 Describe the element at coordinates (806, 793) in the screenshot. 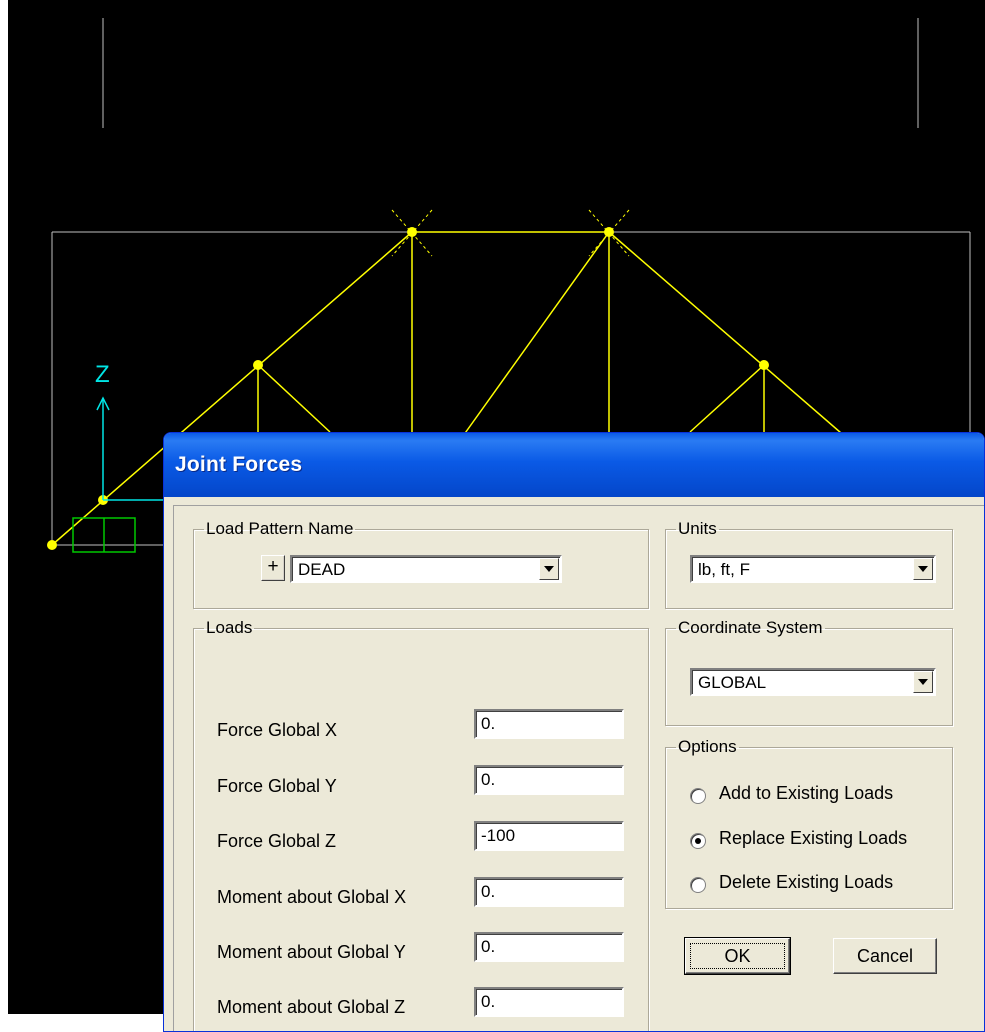

I see `add-to-existing-loads-label: Add to Existing Loads` at that location.